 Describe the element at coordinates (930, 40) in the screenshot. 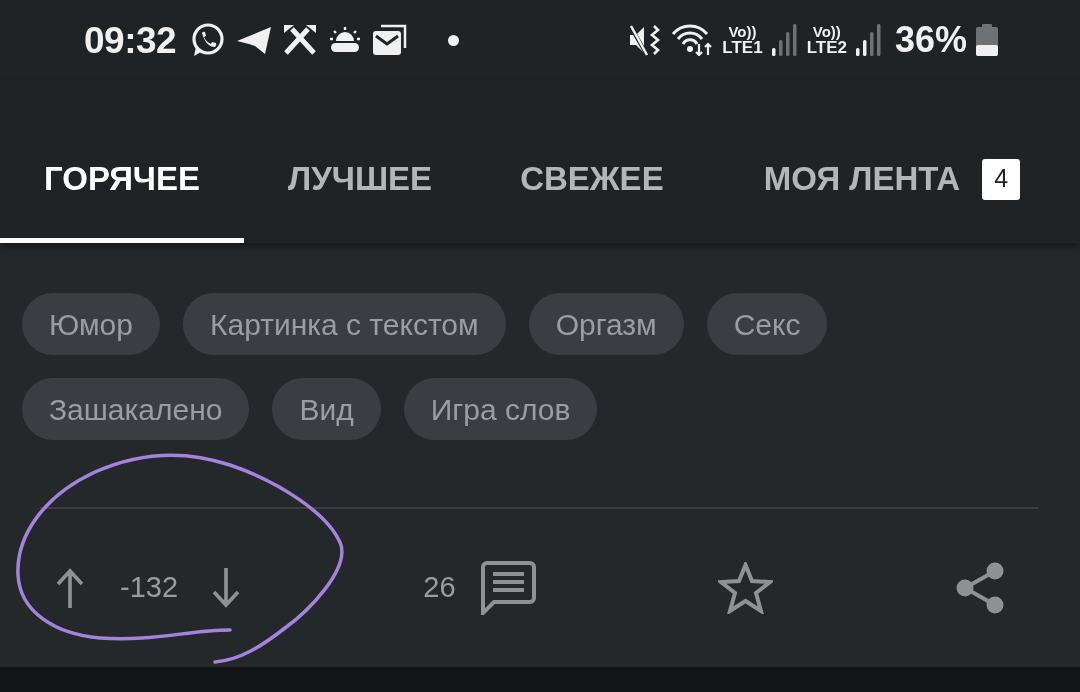

I see `battery-percent: 36%` at that location.